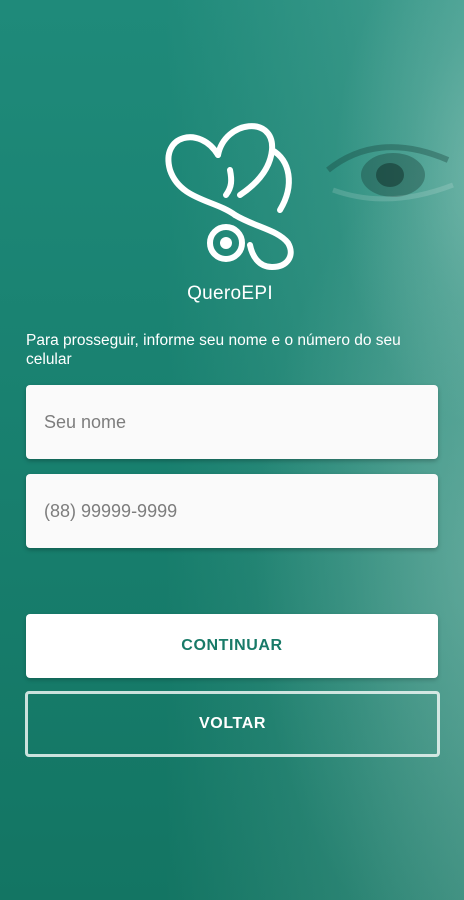 The width and height of the screenshot is (464, 900). I want to click on continue-button: CONTINUAR, so click(232, 646).